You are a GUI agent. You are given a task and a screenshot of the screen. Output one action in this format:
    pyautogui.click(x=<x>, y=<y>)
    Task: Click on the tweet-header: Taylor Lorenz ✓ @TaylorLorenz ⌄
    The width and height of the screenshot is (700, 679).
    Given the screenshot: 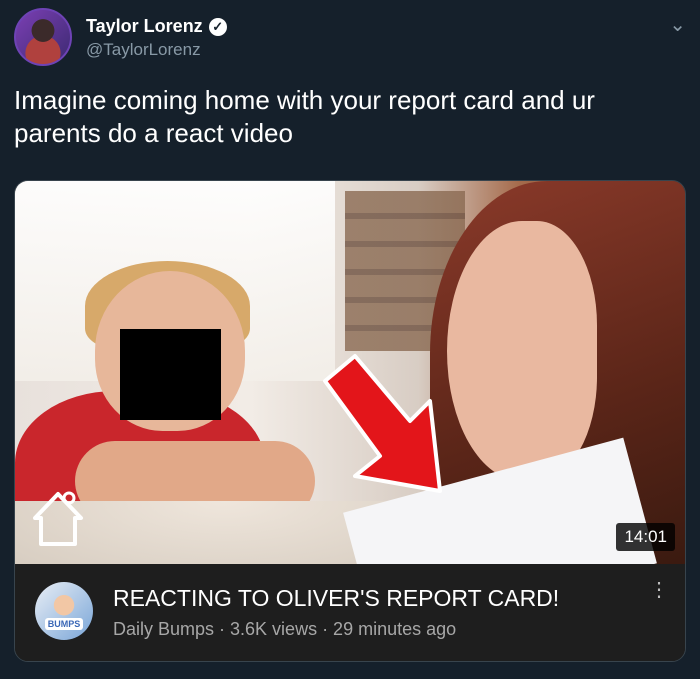 What is the action you would take?
    pyautogui.click(x=352, y=38)
    